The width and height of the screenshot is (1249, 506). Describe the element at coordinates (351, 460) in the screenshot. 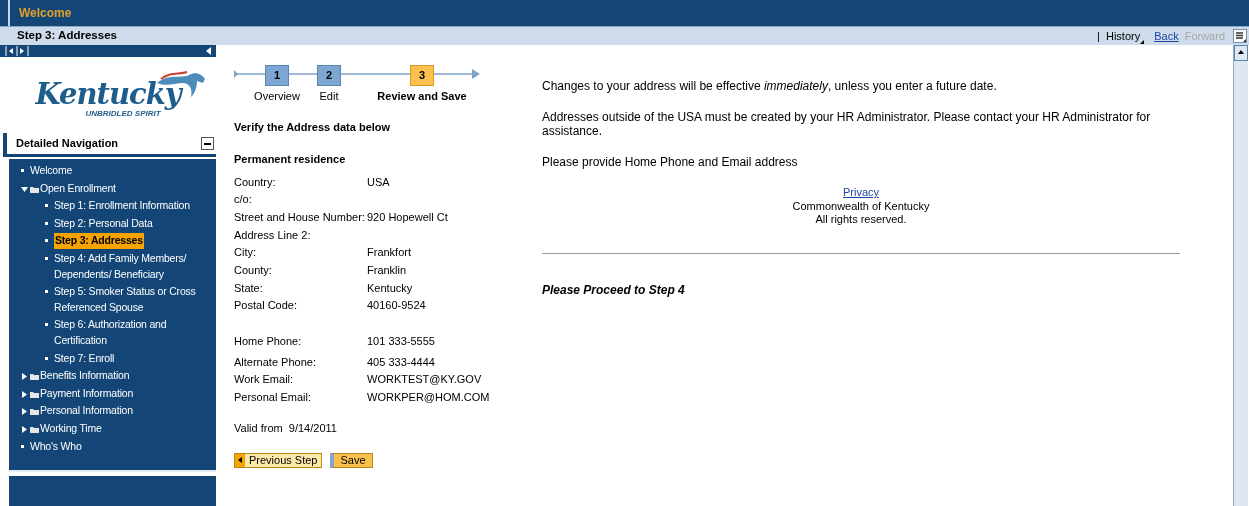

I see `save-button: Save` at that location.